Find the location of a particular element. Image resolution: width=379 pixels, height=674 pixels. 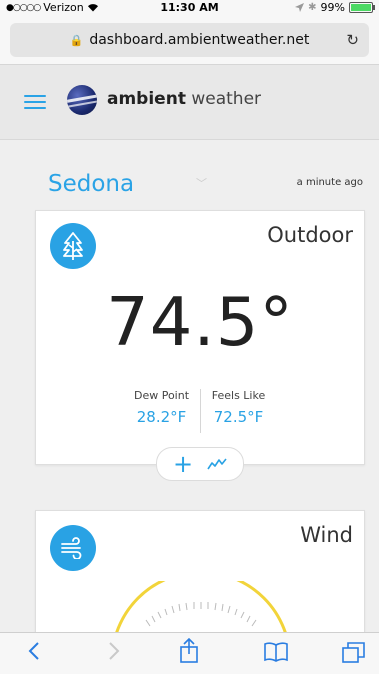

chart-line-icon is located at coordinates (217, 464).